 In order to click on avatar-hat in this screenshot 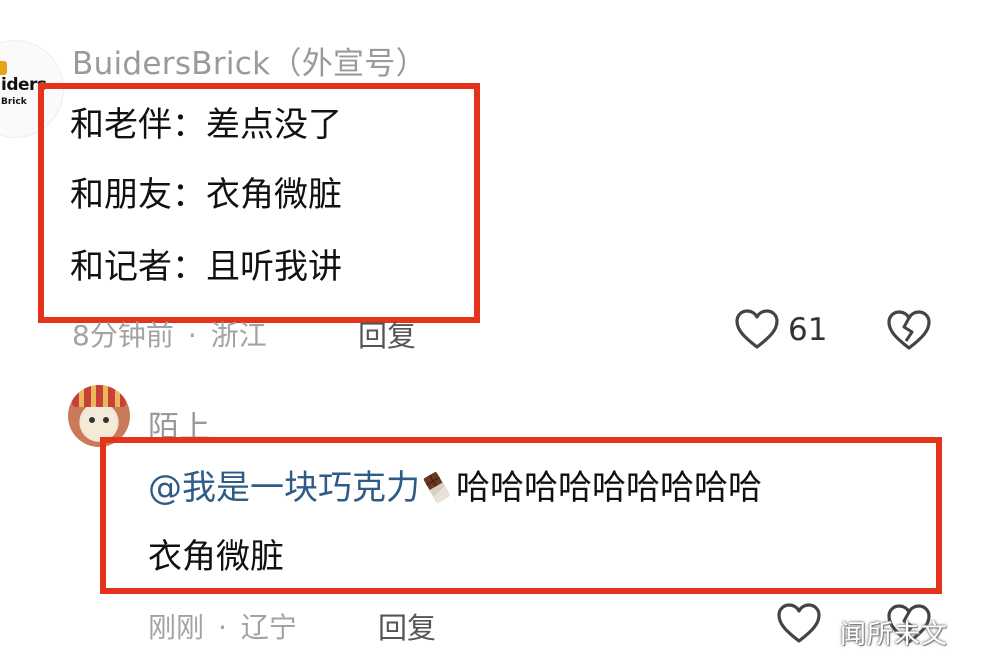, I will do `click(99, 396)`.